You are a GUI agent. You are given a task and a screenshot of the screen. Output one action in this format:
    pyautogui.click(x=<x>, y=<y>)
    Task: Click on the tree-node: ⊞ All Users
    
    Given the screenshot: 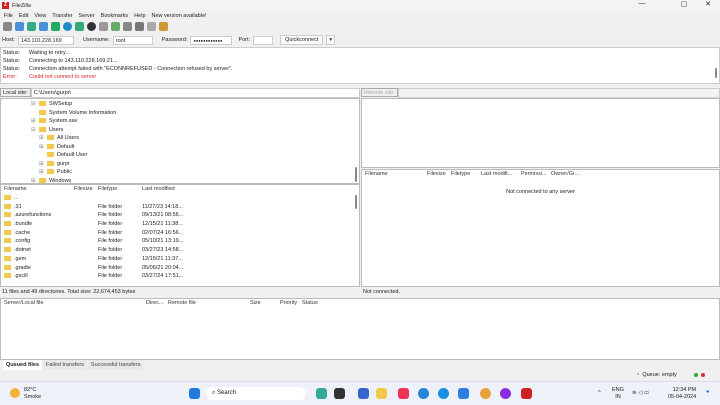 What is the action you would take?
    pyautogui.click(x=180, y=138)
    